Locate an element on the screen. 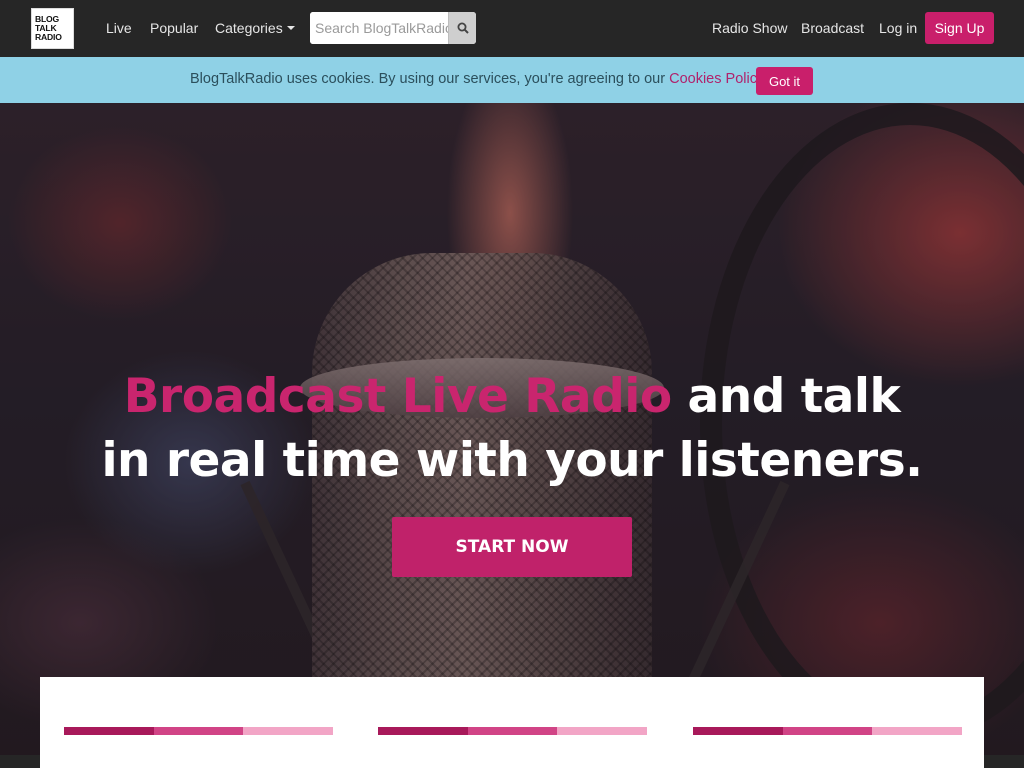 The height and width of the screenshot is (768, 1024). search-box is located at coordinates (393, 28).